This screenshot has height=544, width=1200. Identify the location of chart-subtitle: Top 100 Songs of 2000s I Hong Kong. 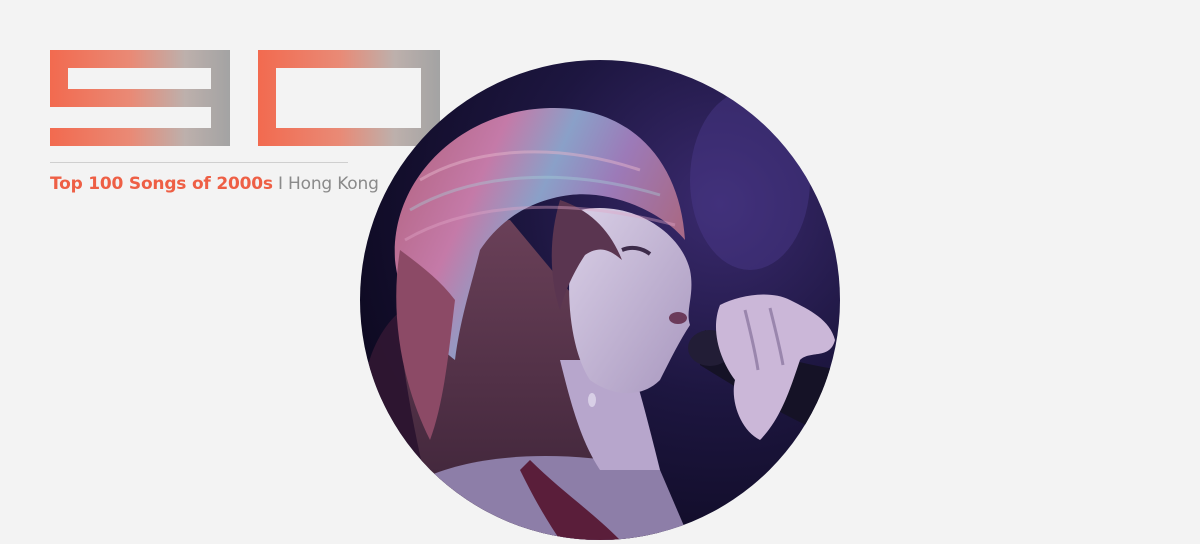
(214, 184).